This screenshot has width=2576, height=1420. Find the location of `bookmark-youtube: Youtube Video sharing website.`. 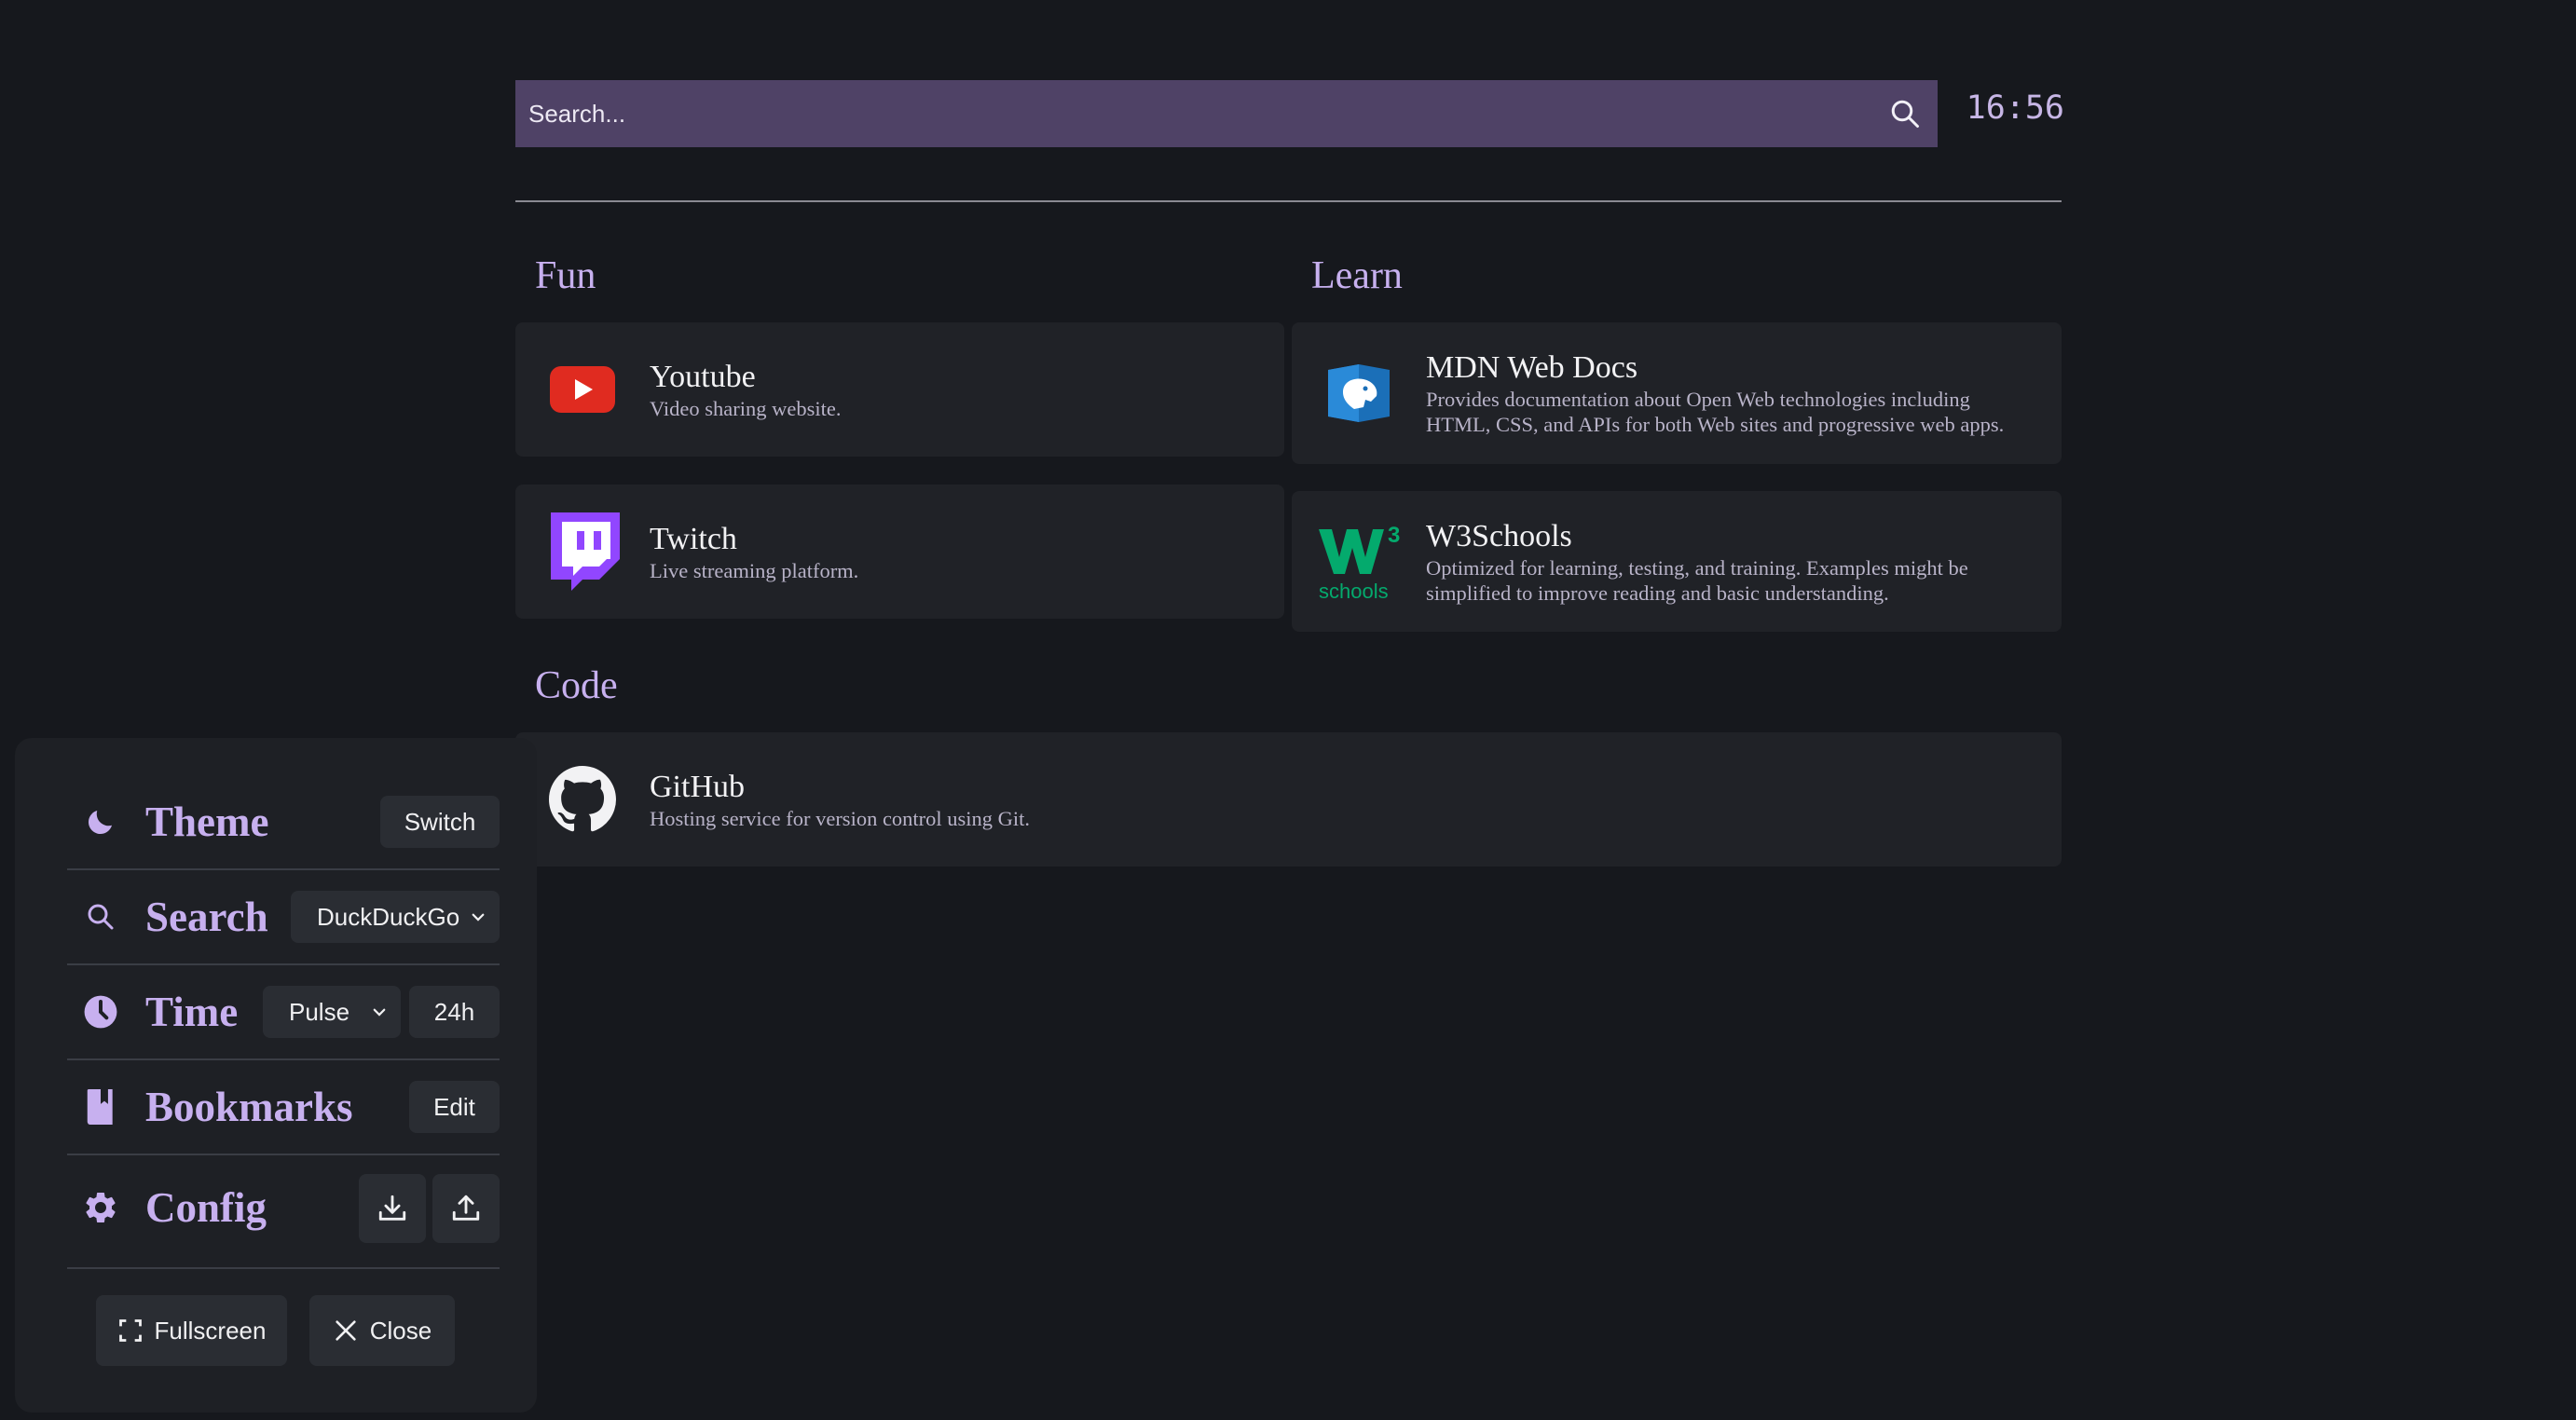

bookmark-youtube: Youtube Video sharing website. is located at coordinates (899, 389).